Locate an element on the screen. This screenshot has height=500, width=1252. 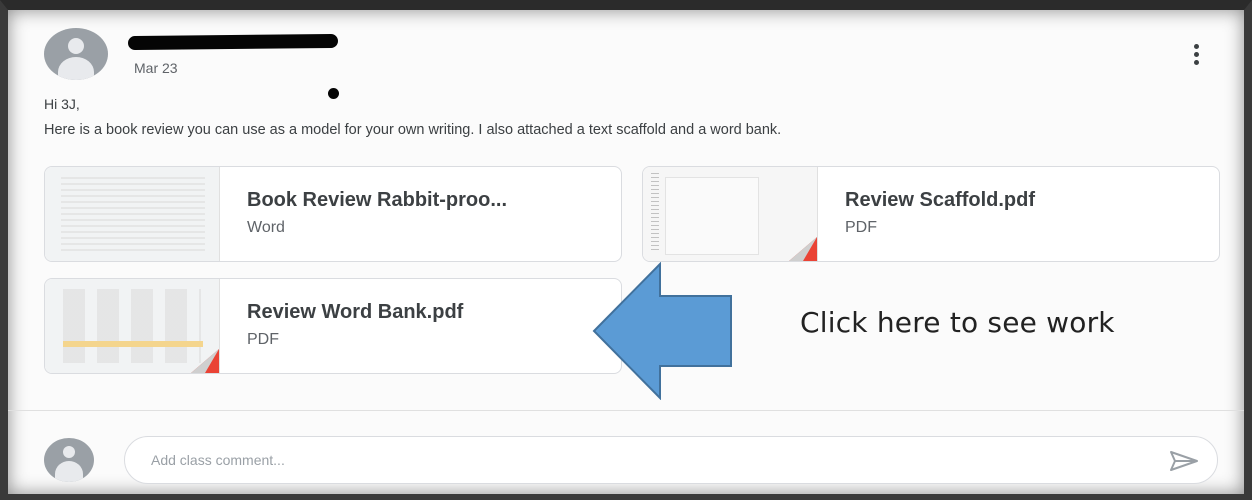
left-arrow-icon is located at coordinates (662, 331).